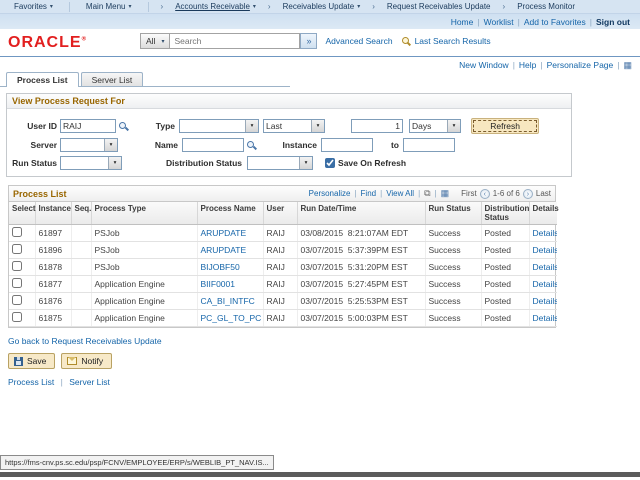 The width and height of the screenshot is (640, 480). Describe the element at coordinates (429, 145) in the screenshot. I see `instance-to-input` at that location.